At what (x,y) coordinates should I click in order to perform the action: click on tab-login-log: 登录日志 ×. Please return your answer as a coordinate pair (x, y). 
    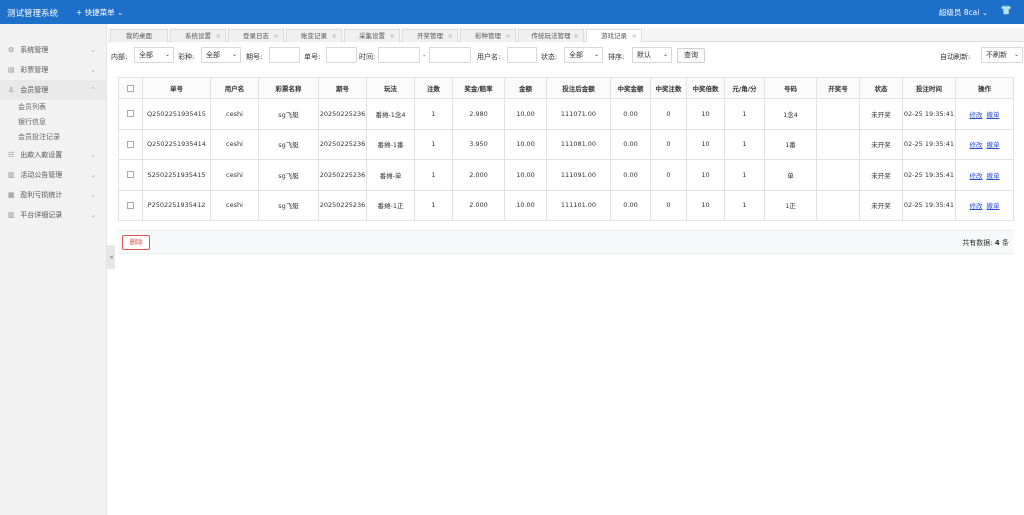
    Looking at the image, I should click on (256, 35).